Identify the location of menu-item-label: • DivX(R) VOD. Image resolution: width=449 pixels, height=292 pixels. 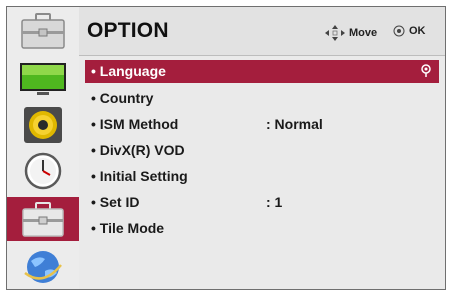
(138, 150).